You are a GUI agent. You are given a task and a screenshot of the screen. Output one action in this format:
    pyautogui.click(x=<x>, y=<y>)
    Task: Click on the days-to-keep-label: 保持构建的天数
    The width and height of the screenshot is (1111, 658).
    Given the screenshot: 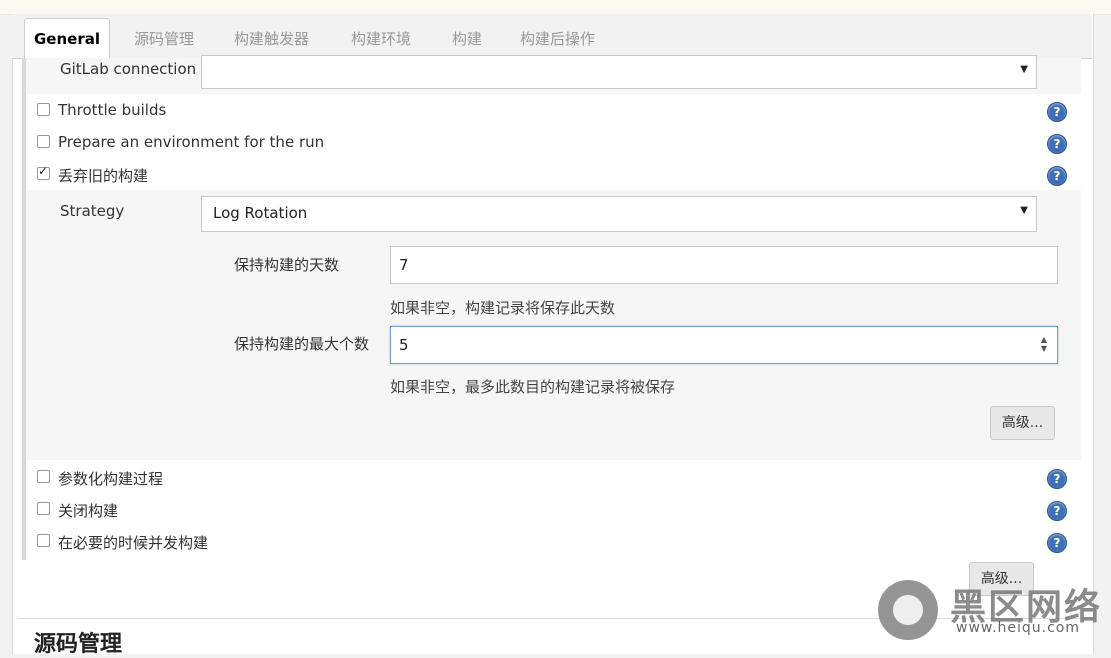 What is the action you would take?
    pyautogui.click(x=287, y=265)
    